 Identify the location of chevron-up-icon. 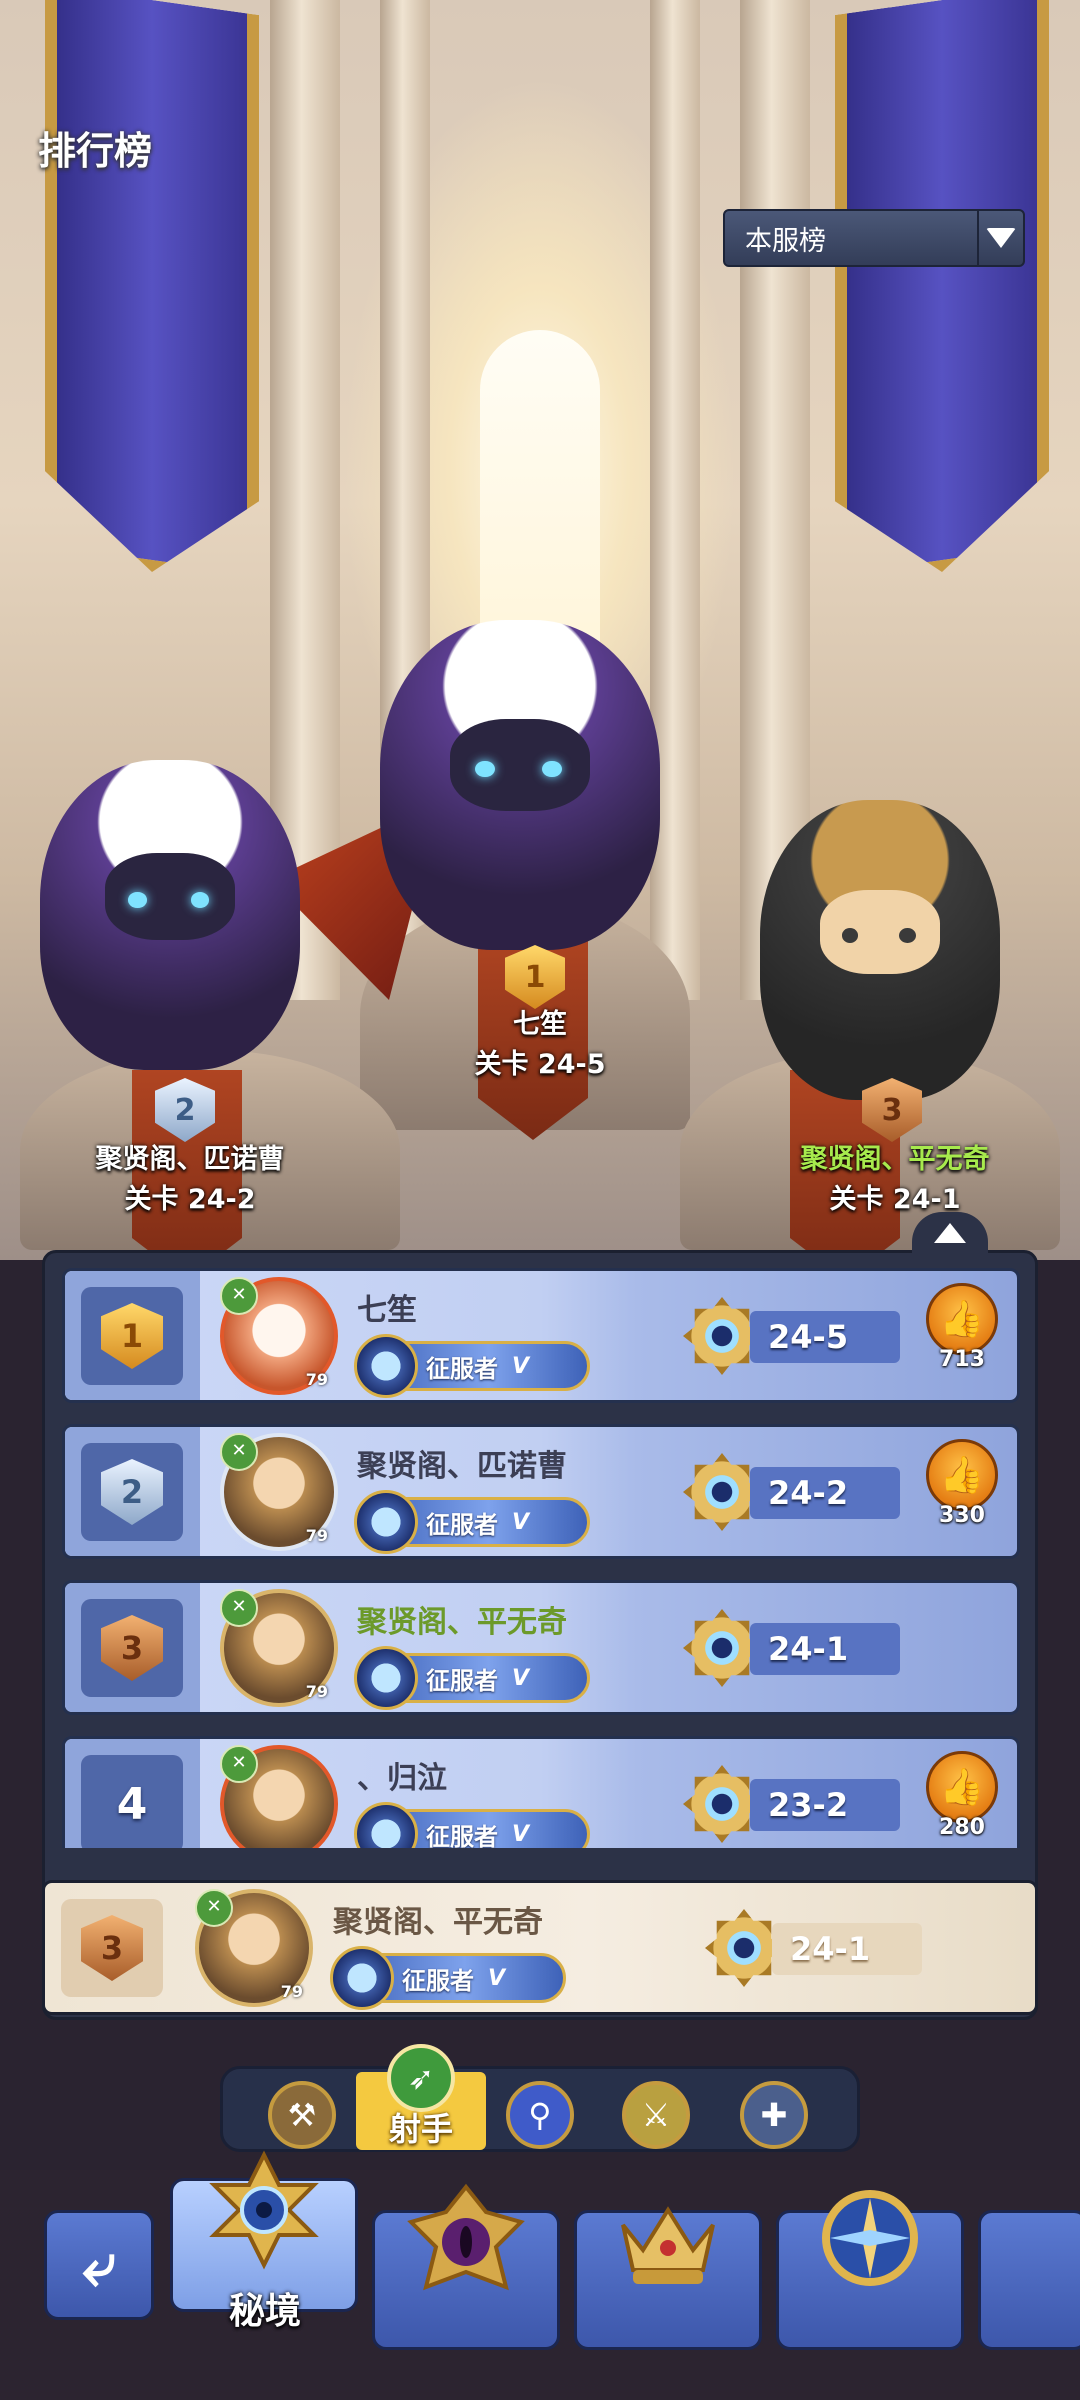
(950, 1233).